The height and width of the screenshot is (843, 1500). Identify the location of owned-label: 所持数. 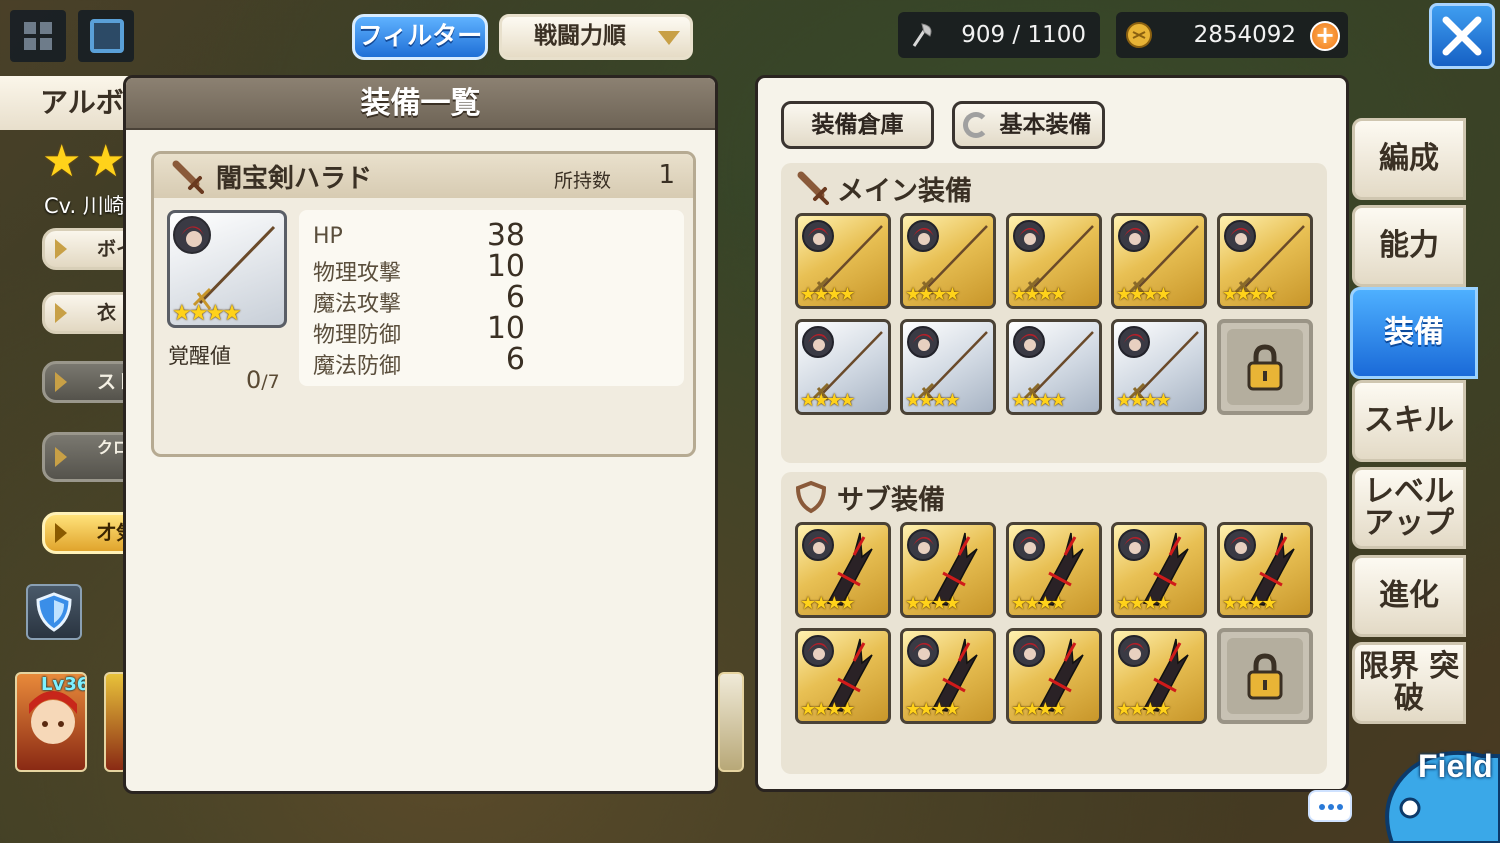
(583, 181).